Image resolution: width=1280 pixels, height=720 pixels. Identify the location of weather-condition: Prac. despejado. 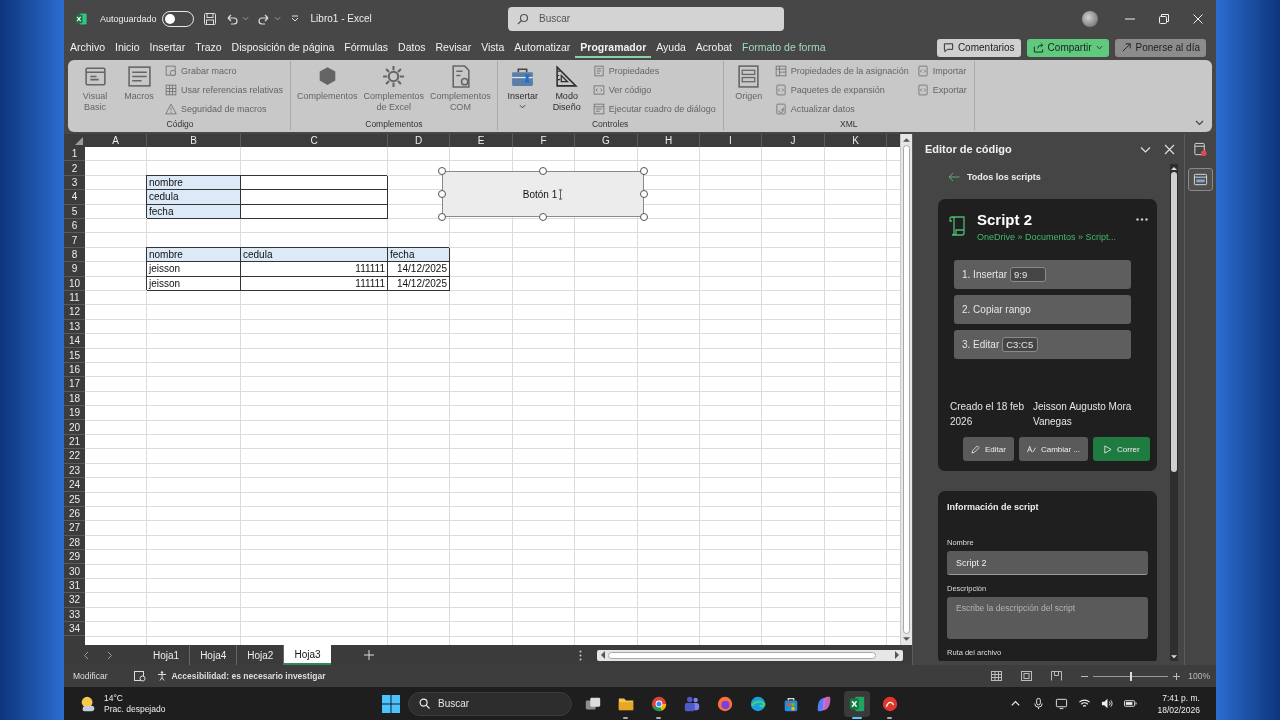
(135, 709).